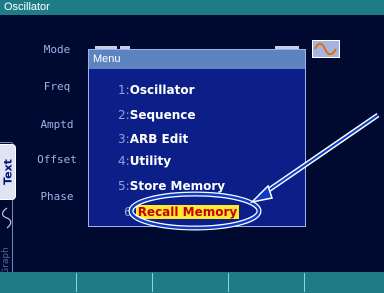 This screenshot has width=384, height=293. What do you see at coordinates (57, 124) in the screenshot?
I see `param-label-amptd: Amptd` at bounding box center [57, 124].